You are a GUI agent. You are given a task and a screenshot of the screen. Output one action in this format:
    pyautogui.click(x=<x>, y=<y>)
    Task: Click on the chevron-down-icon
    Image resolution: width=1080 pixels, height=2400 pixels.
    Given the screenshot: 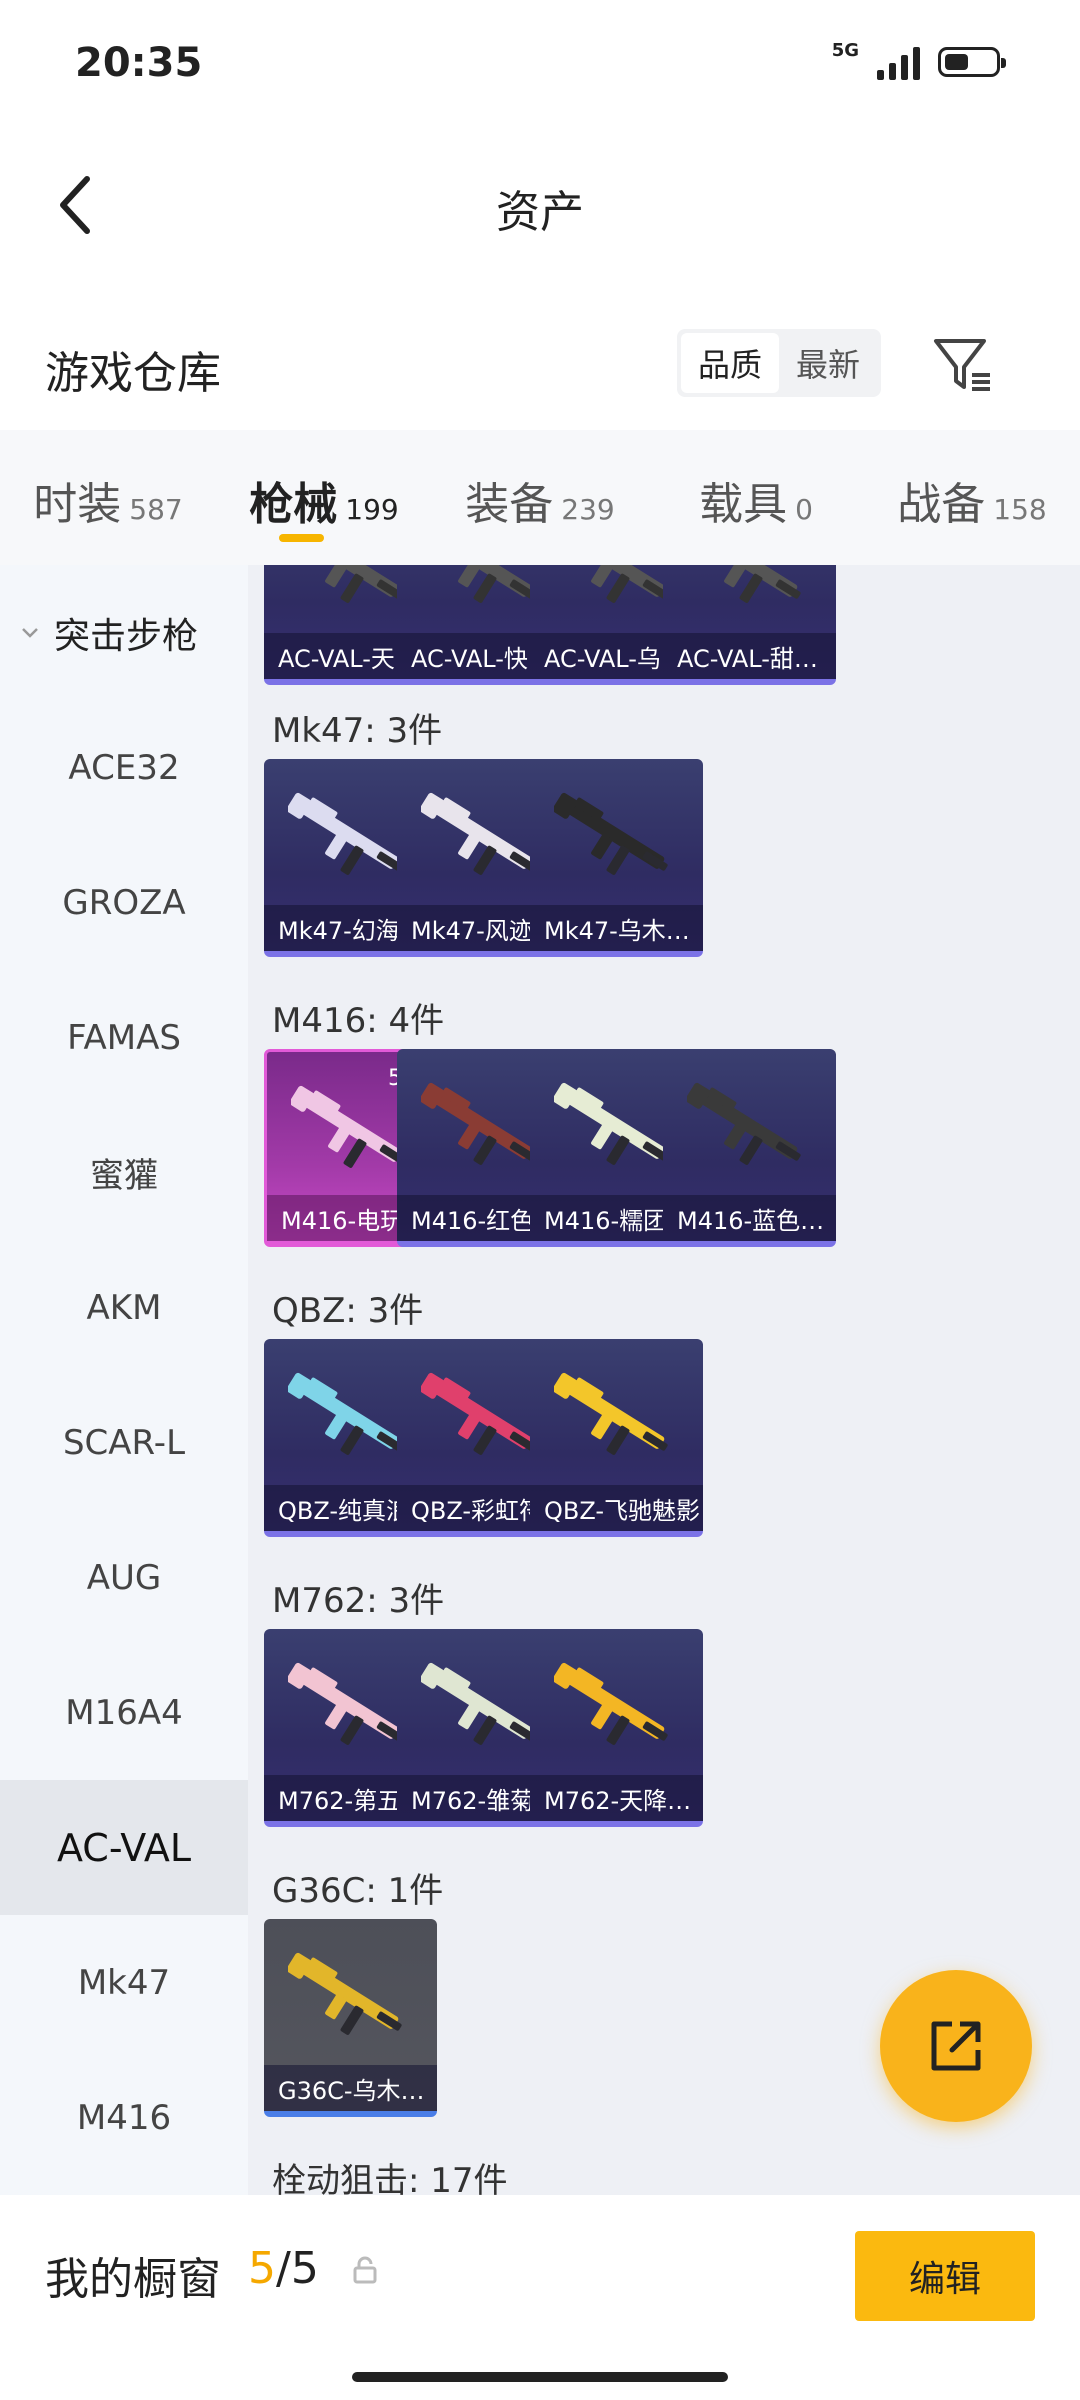 What is the action you would take?
    pyautogui.click(x=30, y=632)
    